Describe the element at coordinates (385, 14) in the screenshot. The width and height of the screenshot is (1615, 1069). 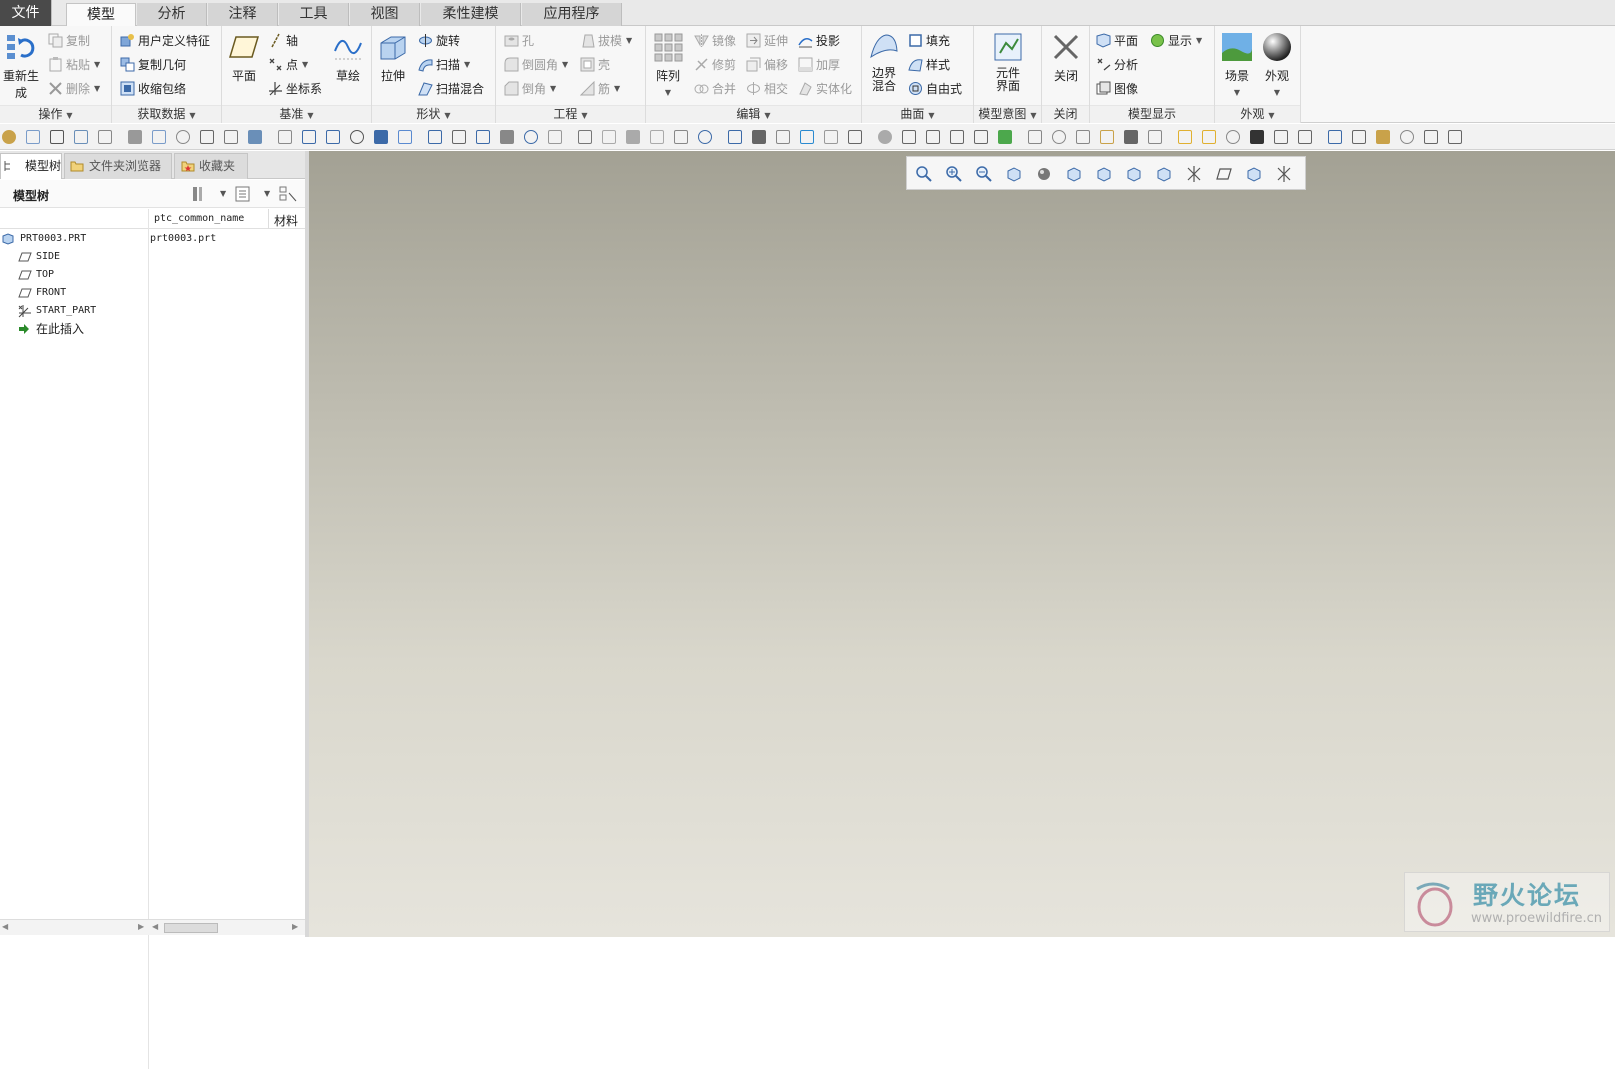
I see `tab-view: 视图` at that location.